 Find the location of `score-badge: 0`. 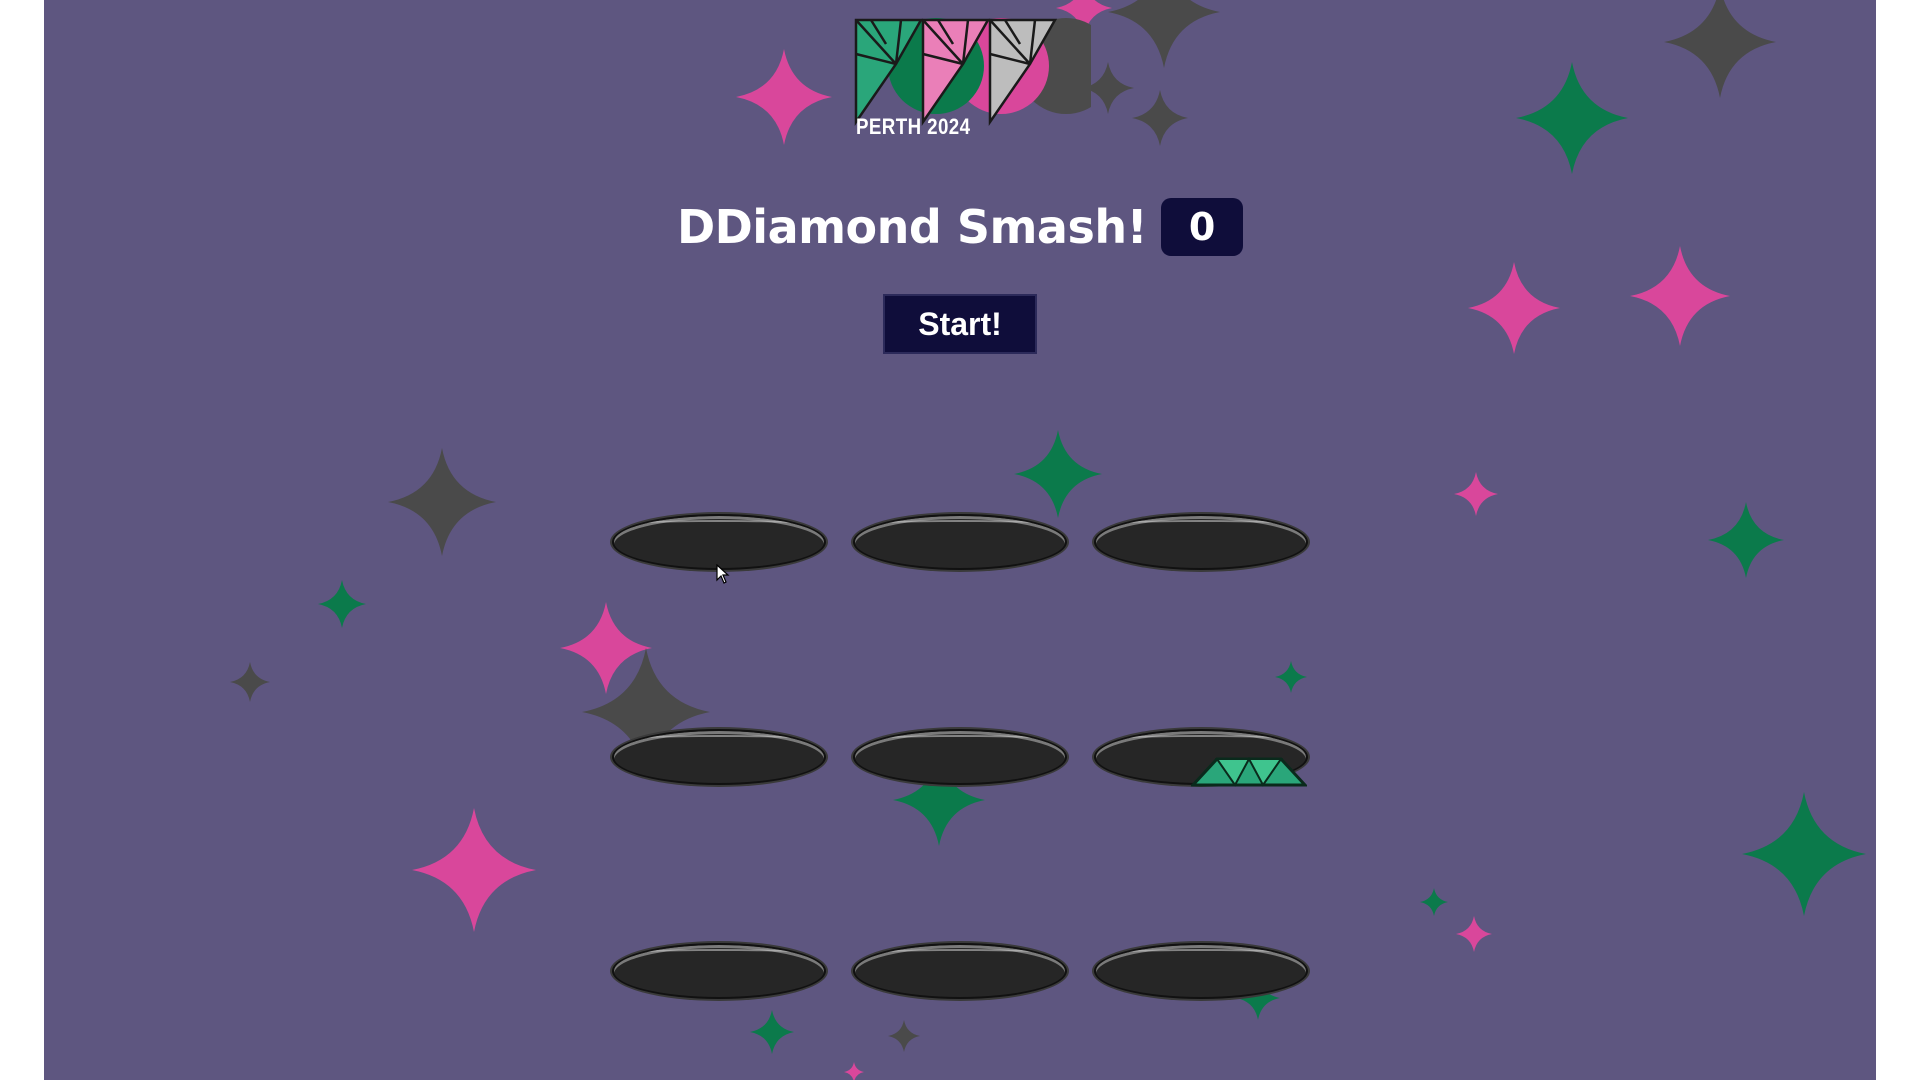

score-badge: 0 is located at coordinates (1202, 227).